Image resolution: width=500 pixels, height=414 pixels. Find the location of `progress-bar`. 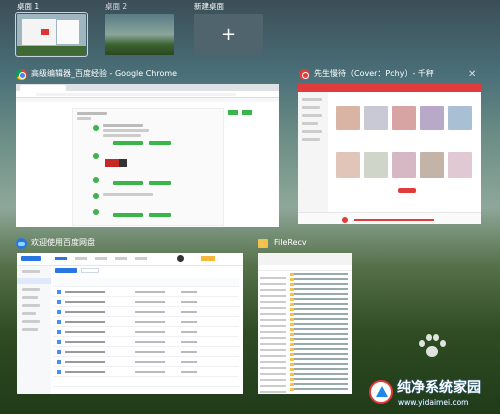

progress-bar is located at coordinates (394, 220).